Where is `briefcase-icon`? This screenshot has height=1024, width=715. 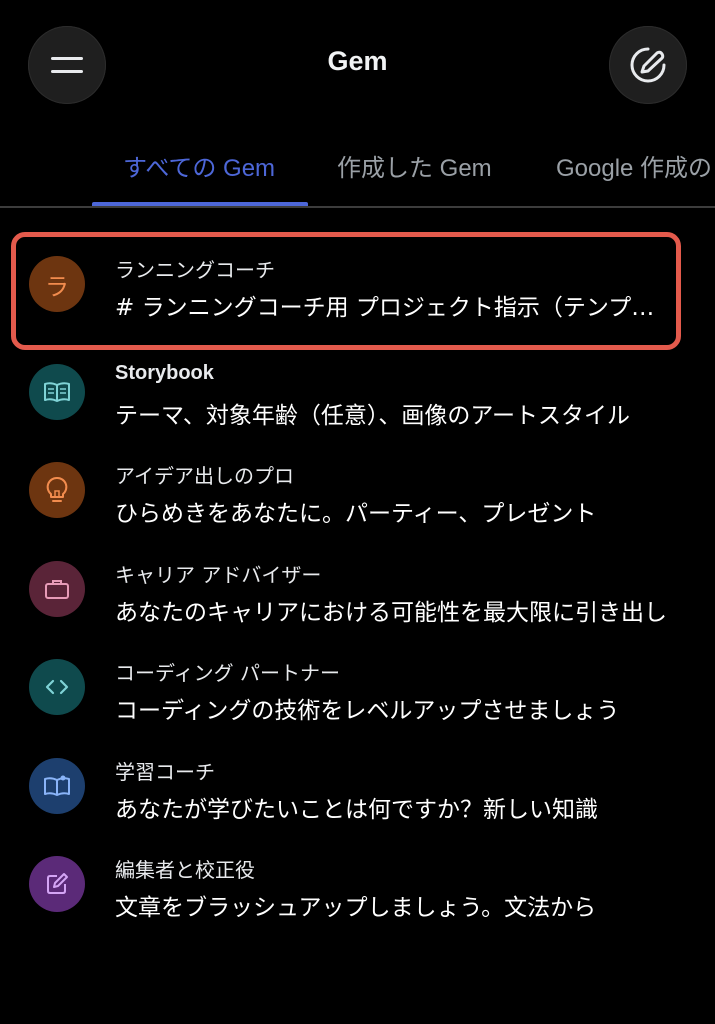
briefcase-icon is located at coordinates (57, 589).